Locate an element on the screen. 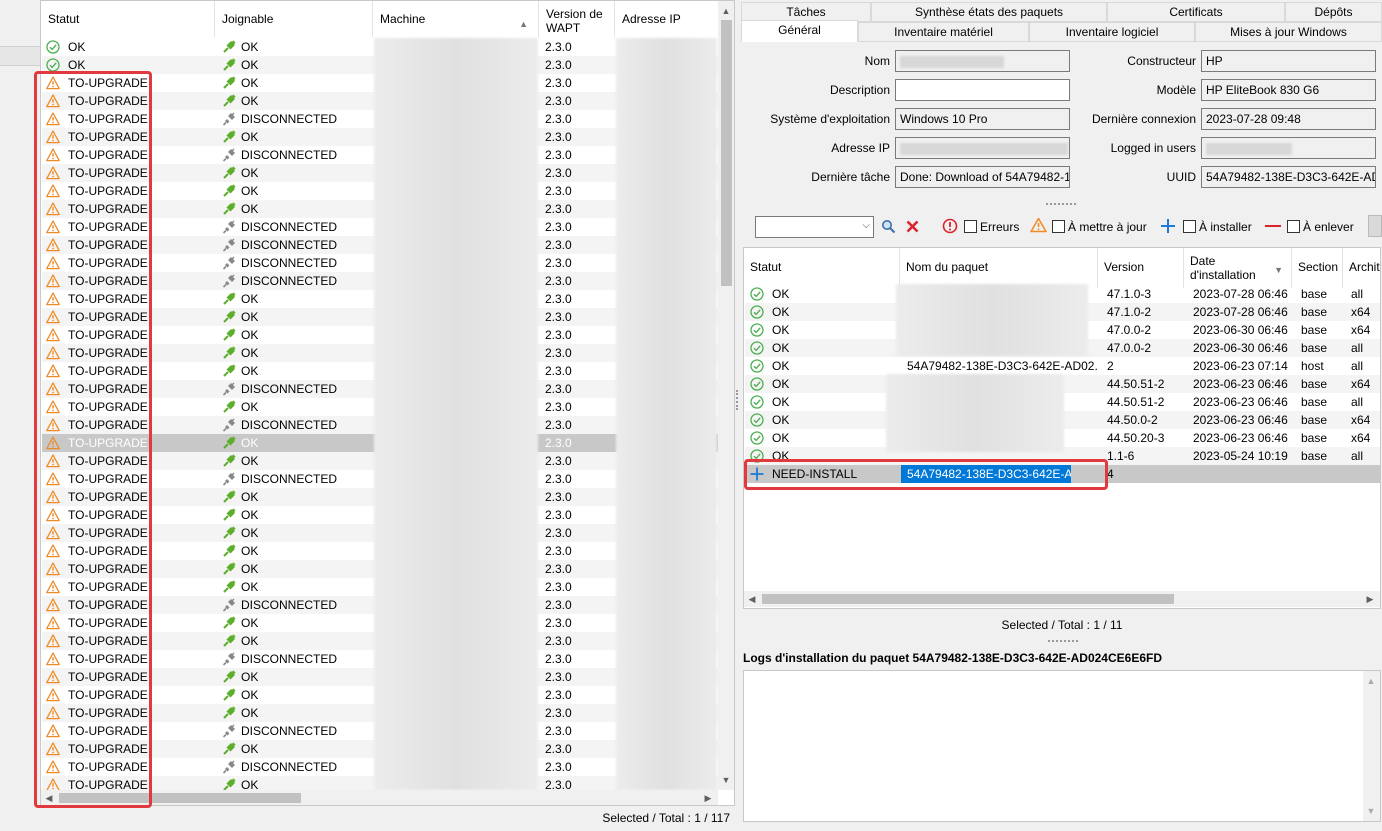 Image resolution: width=1382 pixels, height=831 pixels. field-nom is located at coordinates (982, 61).